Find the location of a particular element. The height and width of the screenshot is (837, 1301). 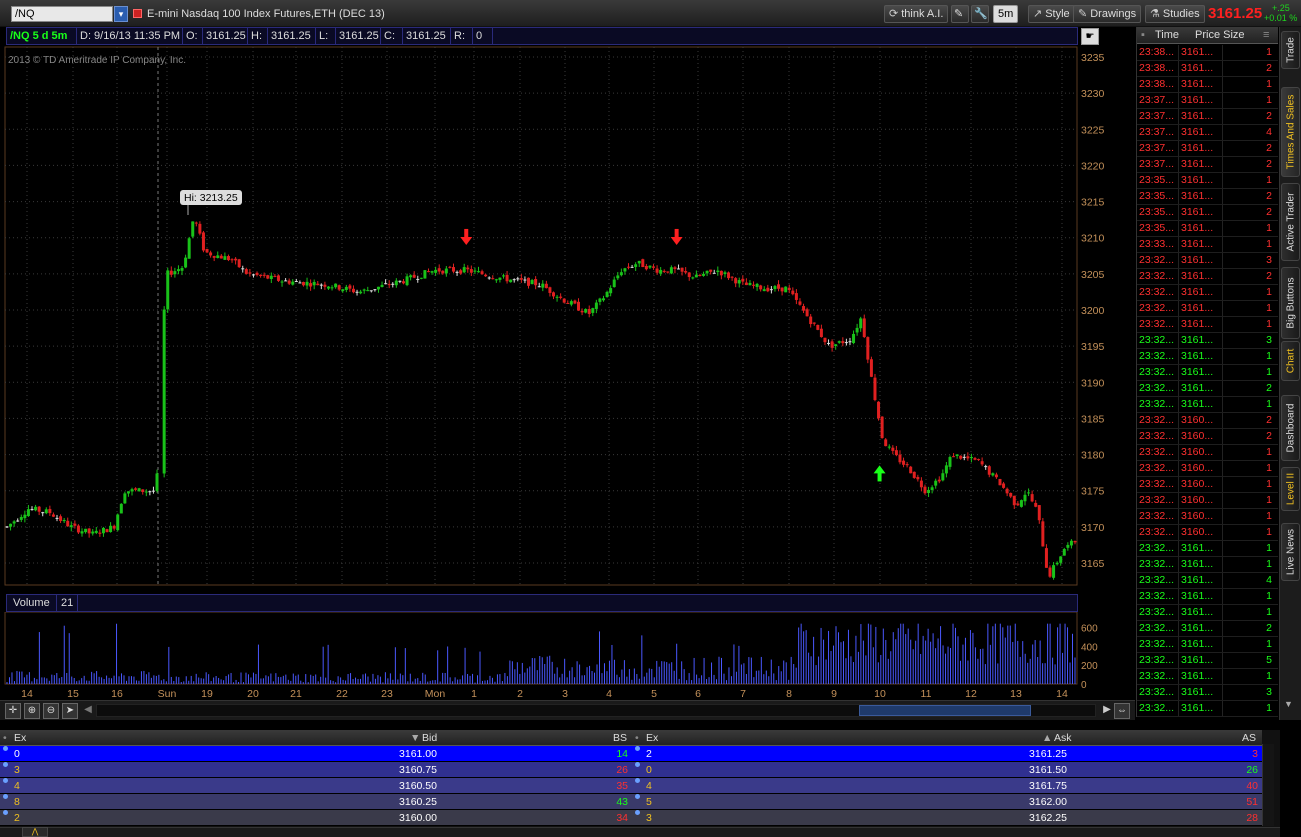

ts-row: 23:32... 3161... 5 is located at coordinates (1207, 661).